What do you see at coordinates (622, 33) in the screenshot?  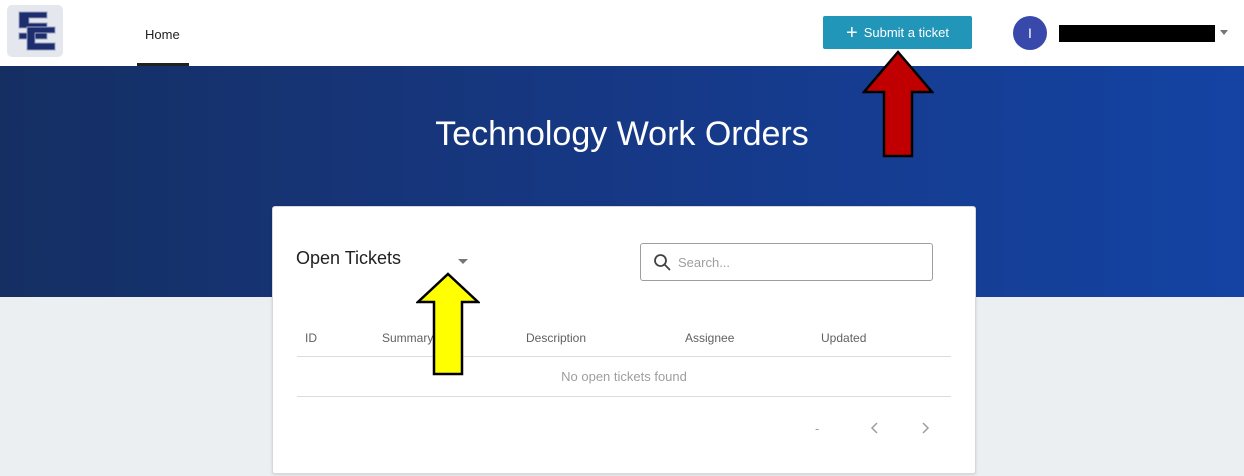 I see `top-navigation-bar: Home + Submit a ticket I` at bounding box center [622, 33].